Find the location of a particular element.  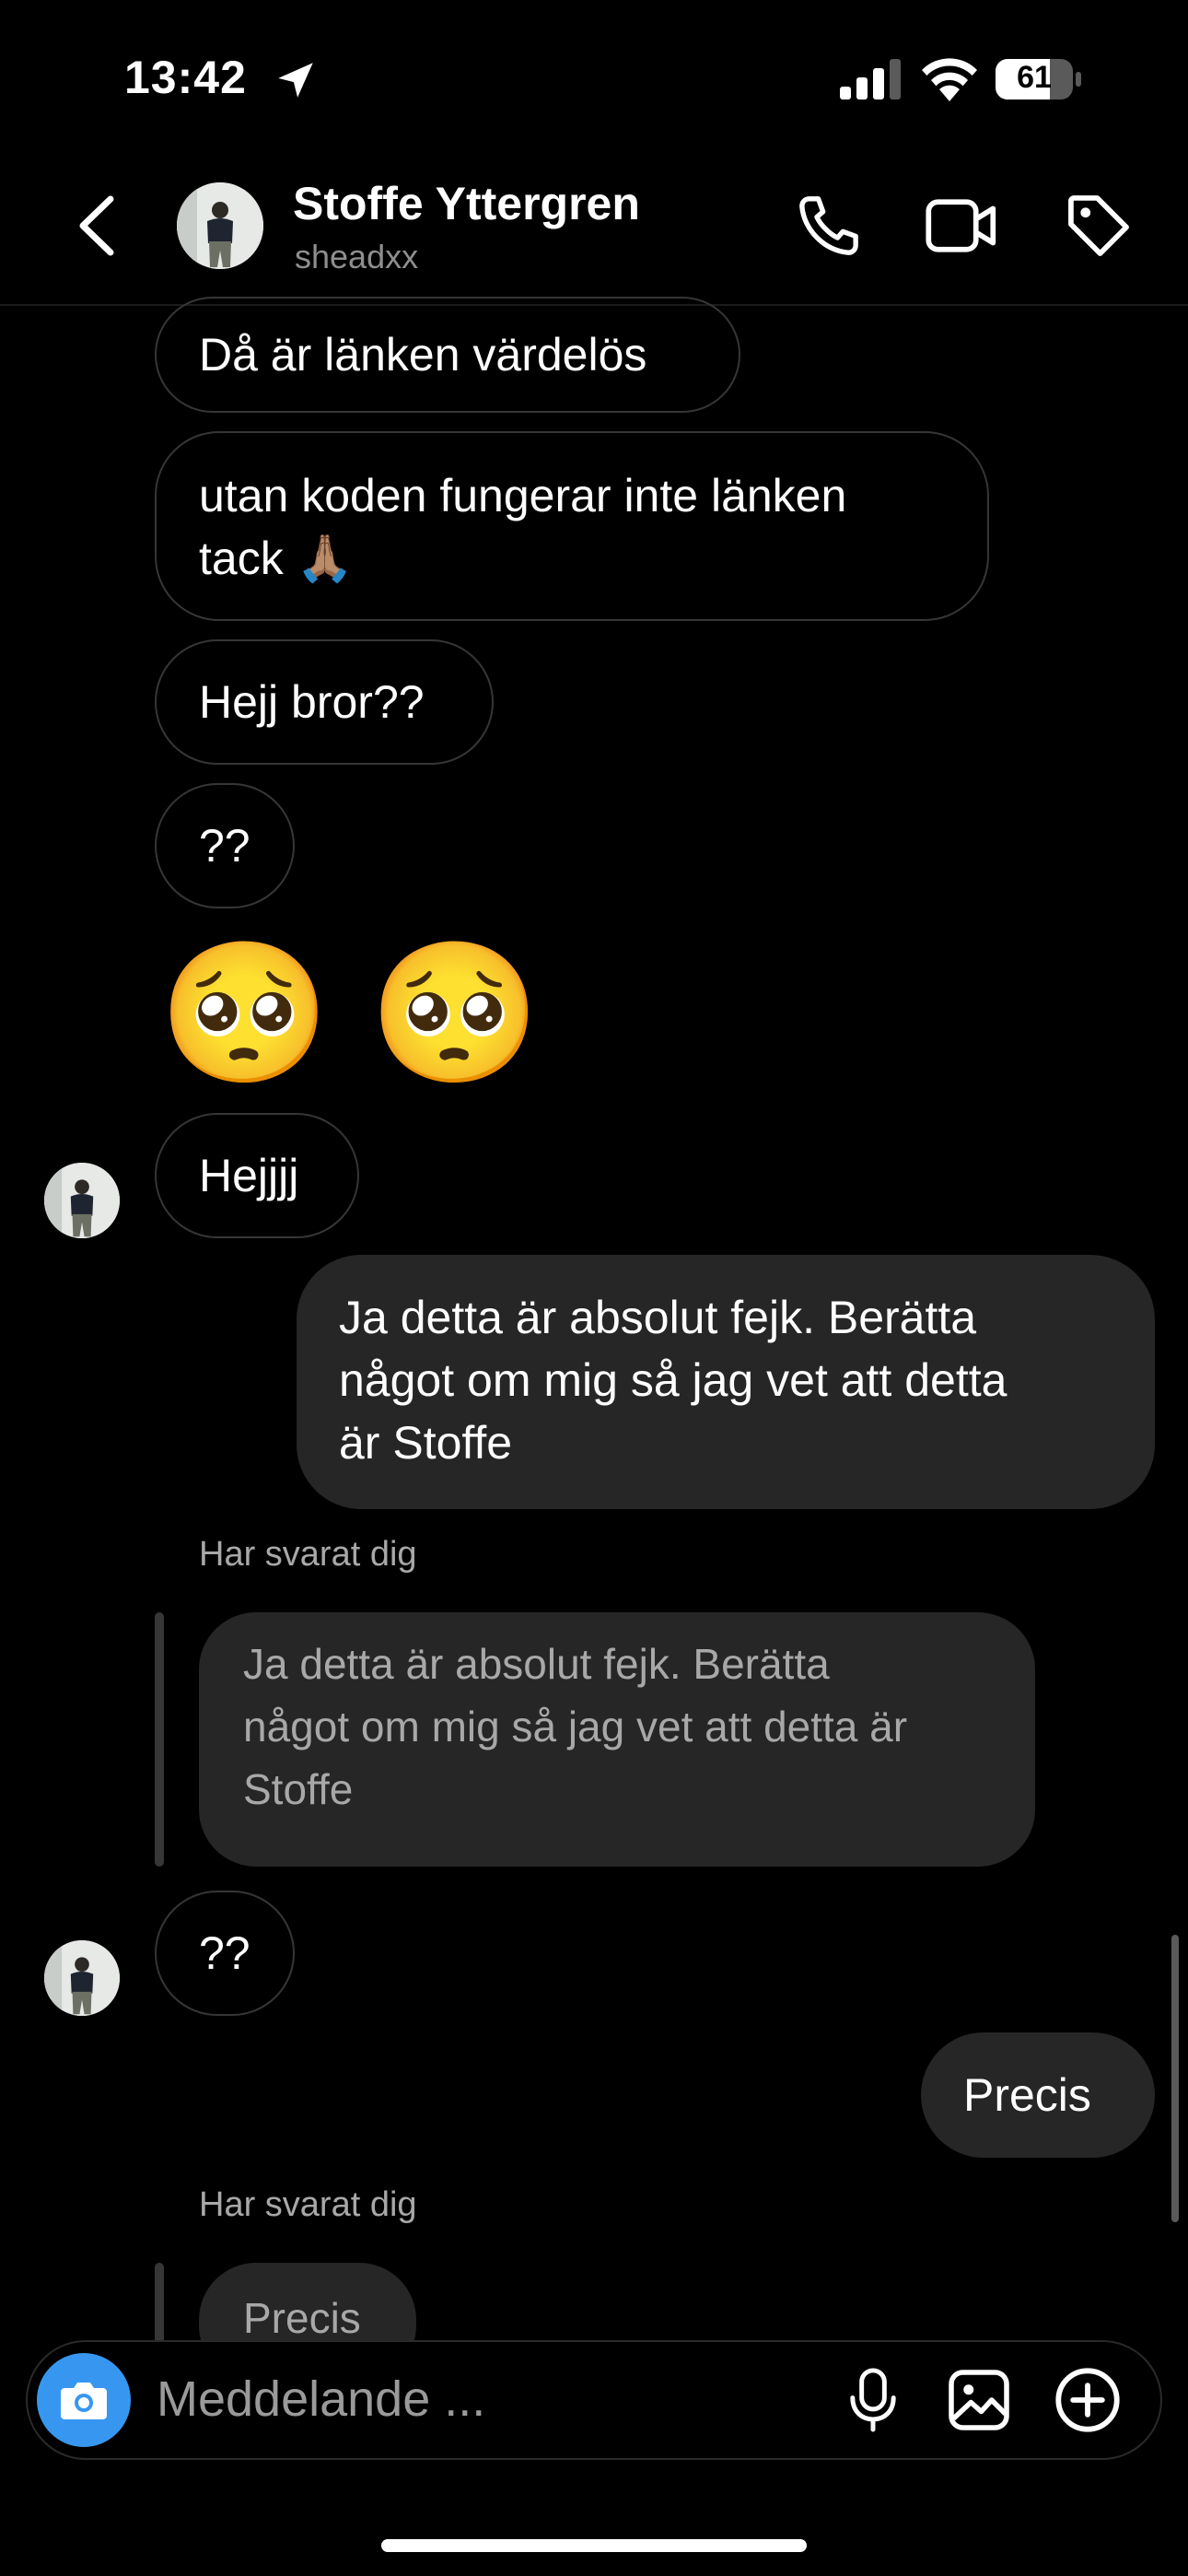

camera-icon is located at coordinates (84, 2401).